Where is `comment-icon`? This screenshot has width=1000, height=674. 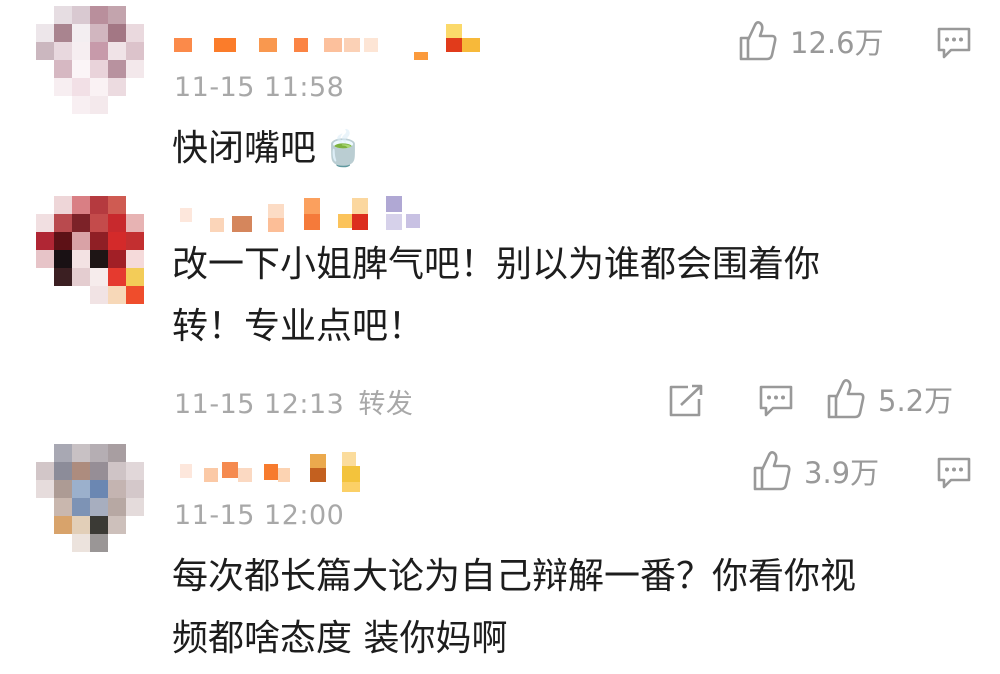 comment-icon is located at coordinates (954, 473).